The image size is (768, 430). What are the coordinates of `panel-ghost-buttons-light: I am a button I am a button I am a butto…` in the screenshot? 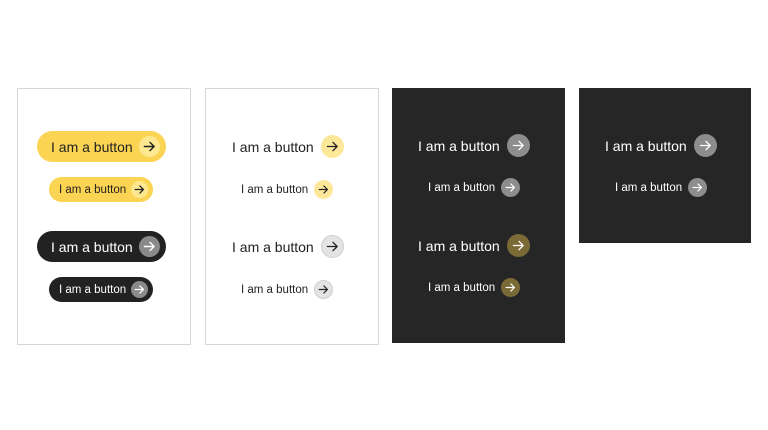 It's located at (292, 216).